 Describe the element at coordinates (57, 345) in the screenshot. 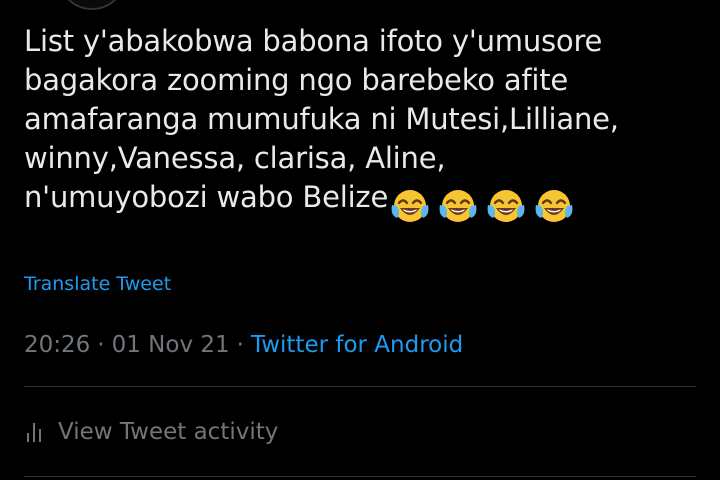

I see `tweet-time: 20:26` at that location.